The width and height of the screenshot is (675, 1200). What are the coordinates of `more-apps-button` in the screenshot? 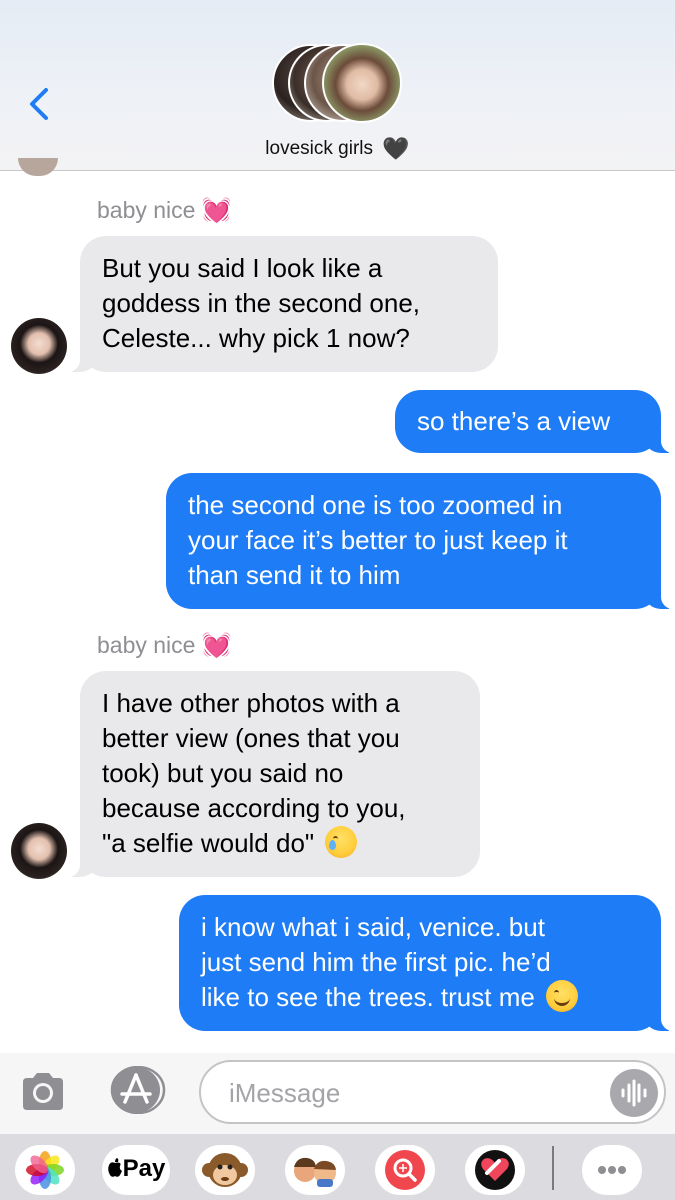 It's located at (612, 1170).